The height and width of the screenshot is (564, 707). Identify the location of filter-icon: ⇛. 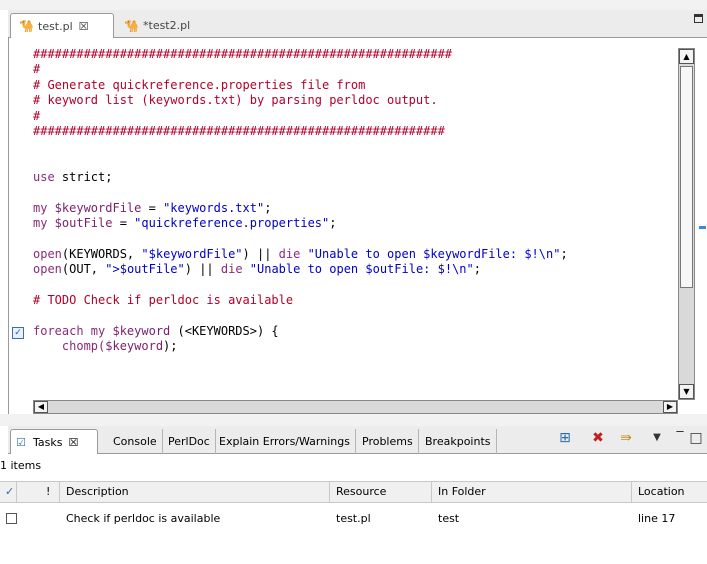
(626, 438).